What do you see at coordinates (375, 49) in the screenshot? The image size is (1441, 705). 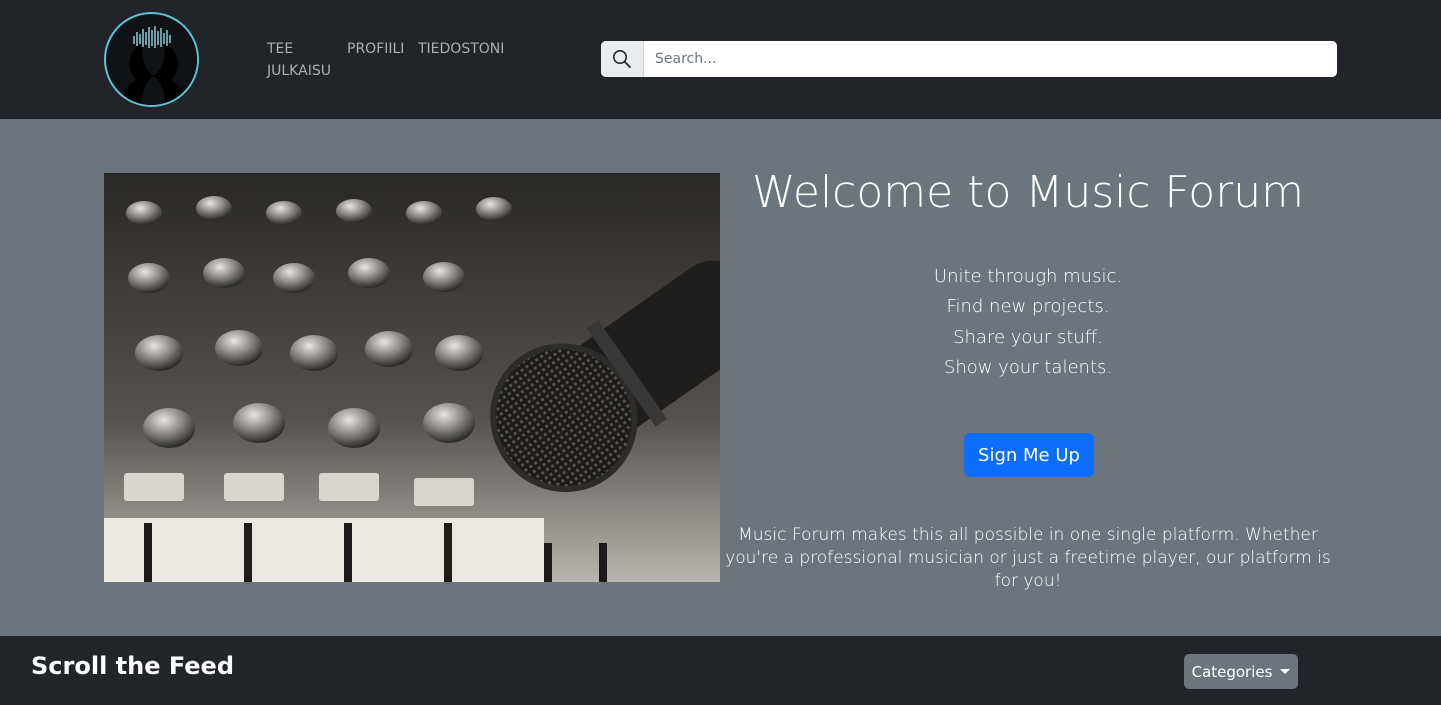 I see `nav-link-profiili: PROFIILI` at bounding box center [375, 49].